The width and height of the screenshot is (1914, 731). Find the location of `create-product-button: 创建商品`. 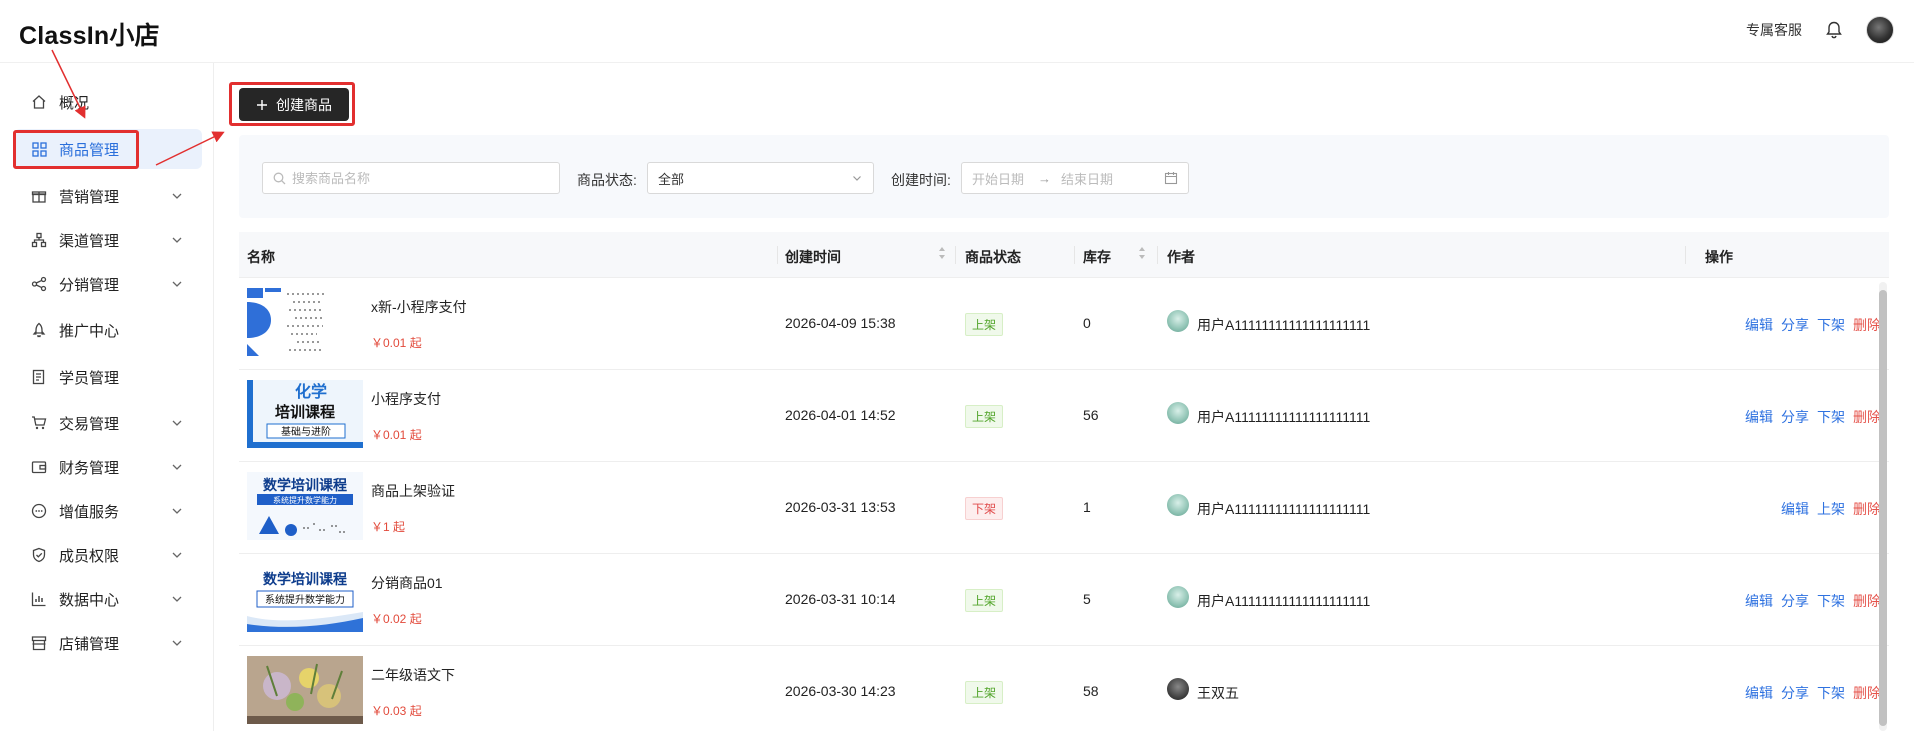

create-product-button: 创建商品 is located at coordinates (294, 104).